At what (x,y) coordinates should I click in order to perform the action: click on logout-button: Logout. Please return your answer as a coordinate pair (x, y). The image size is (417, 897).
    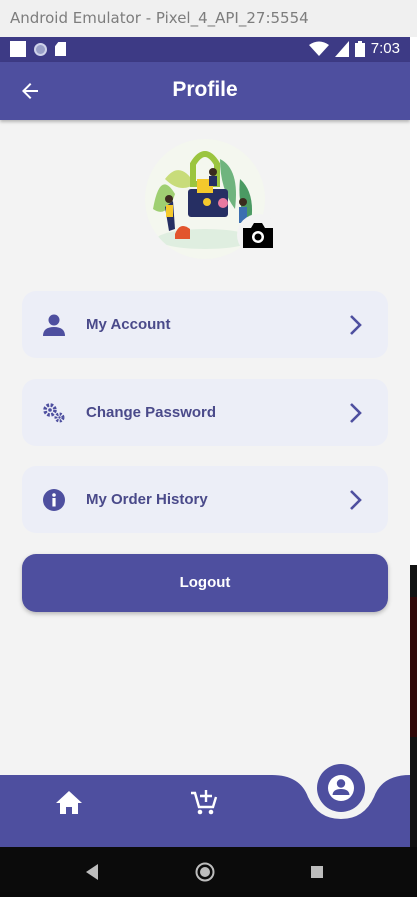
    Looking at the image, I should click on (205, 583).